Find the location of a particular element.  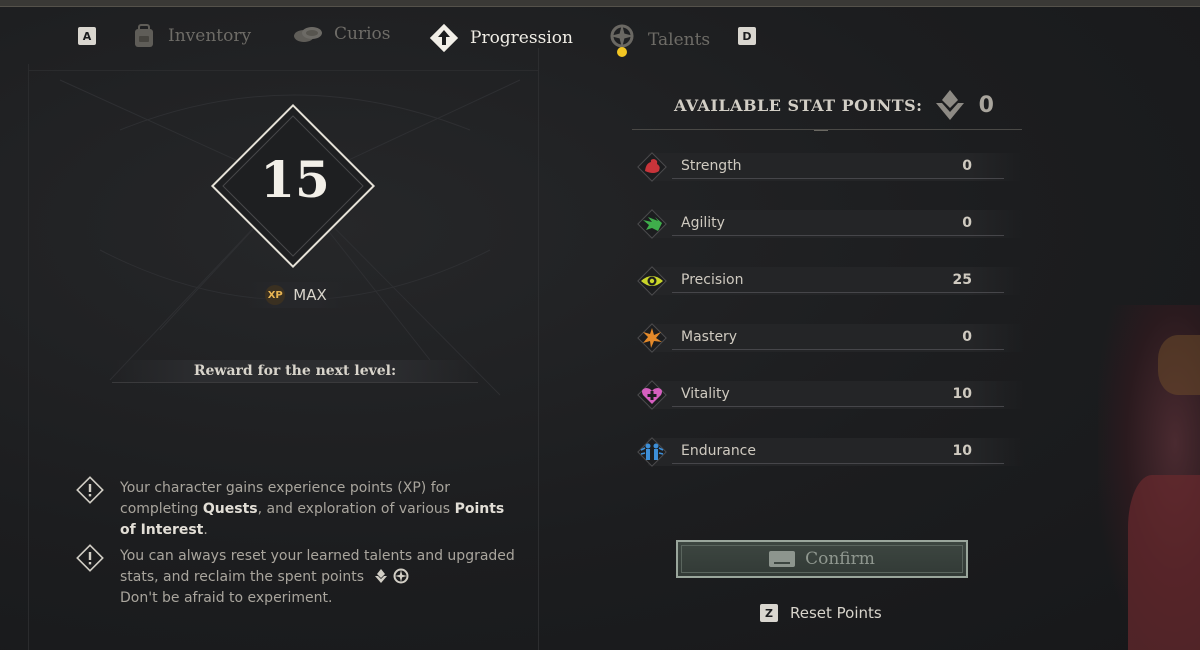

tab-inventory-label: Inventory is located at coordinates (210, 36).